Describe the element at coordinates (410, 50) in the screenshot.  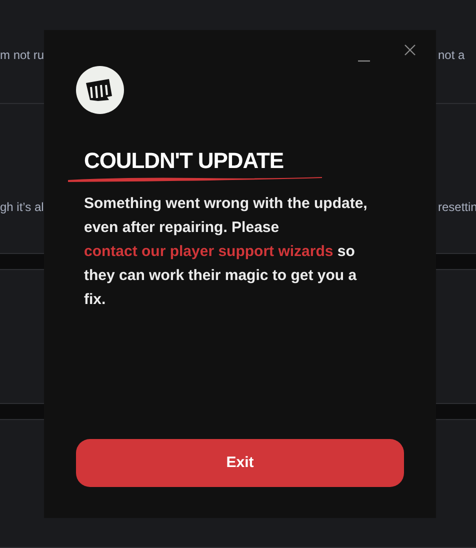
I see `close-icon` at that location.